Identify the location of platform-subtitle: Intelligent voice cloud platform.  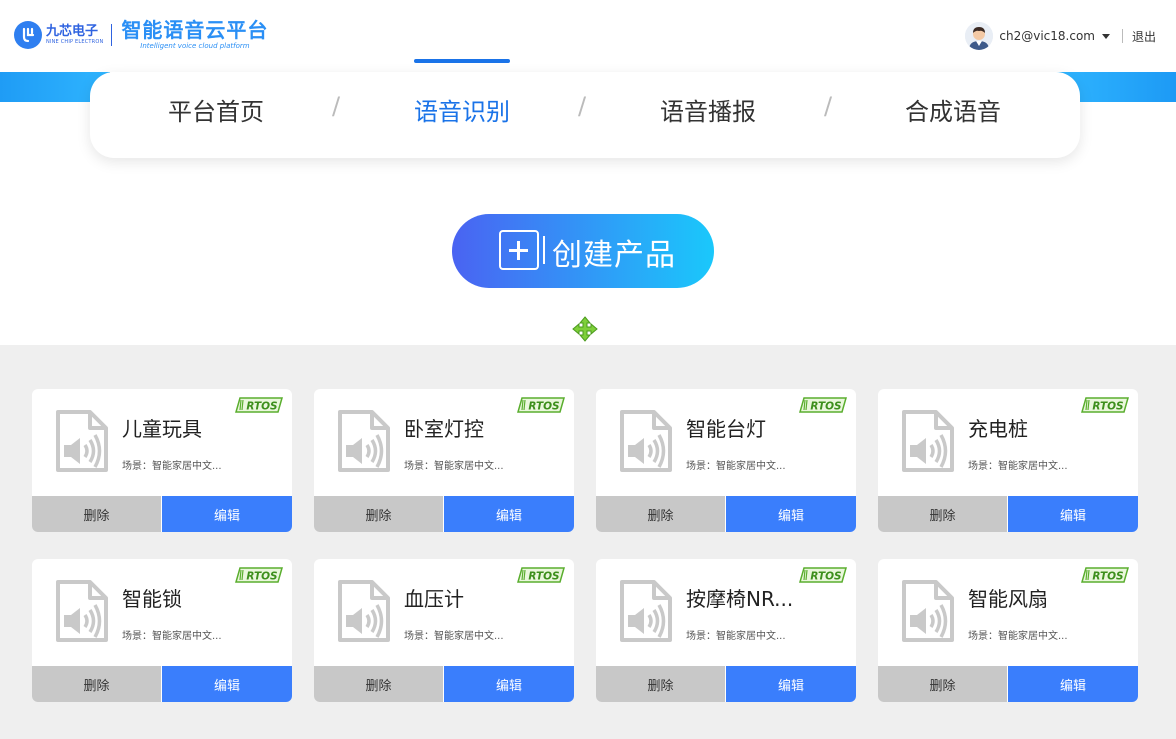
(195, 46).